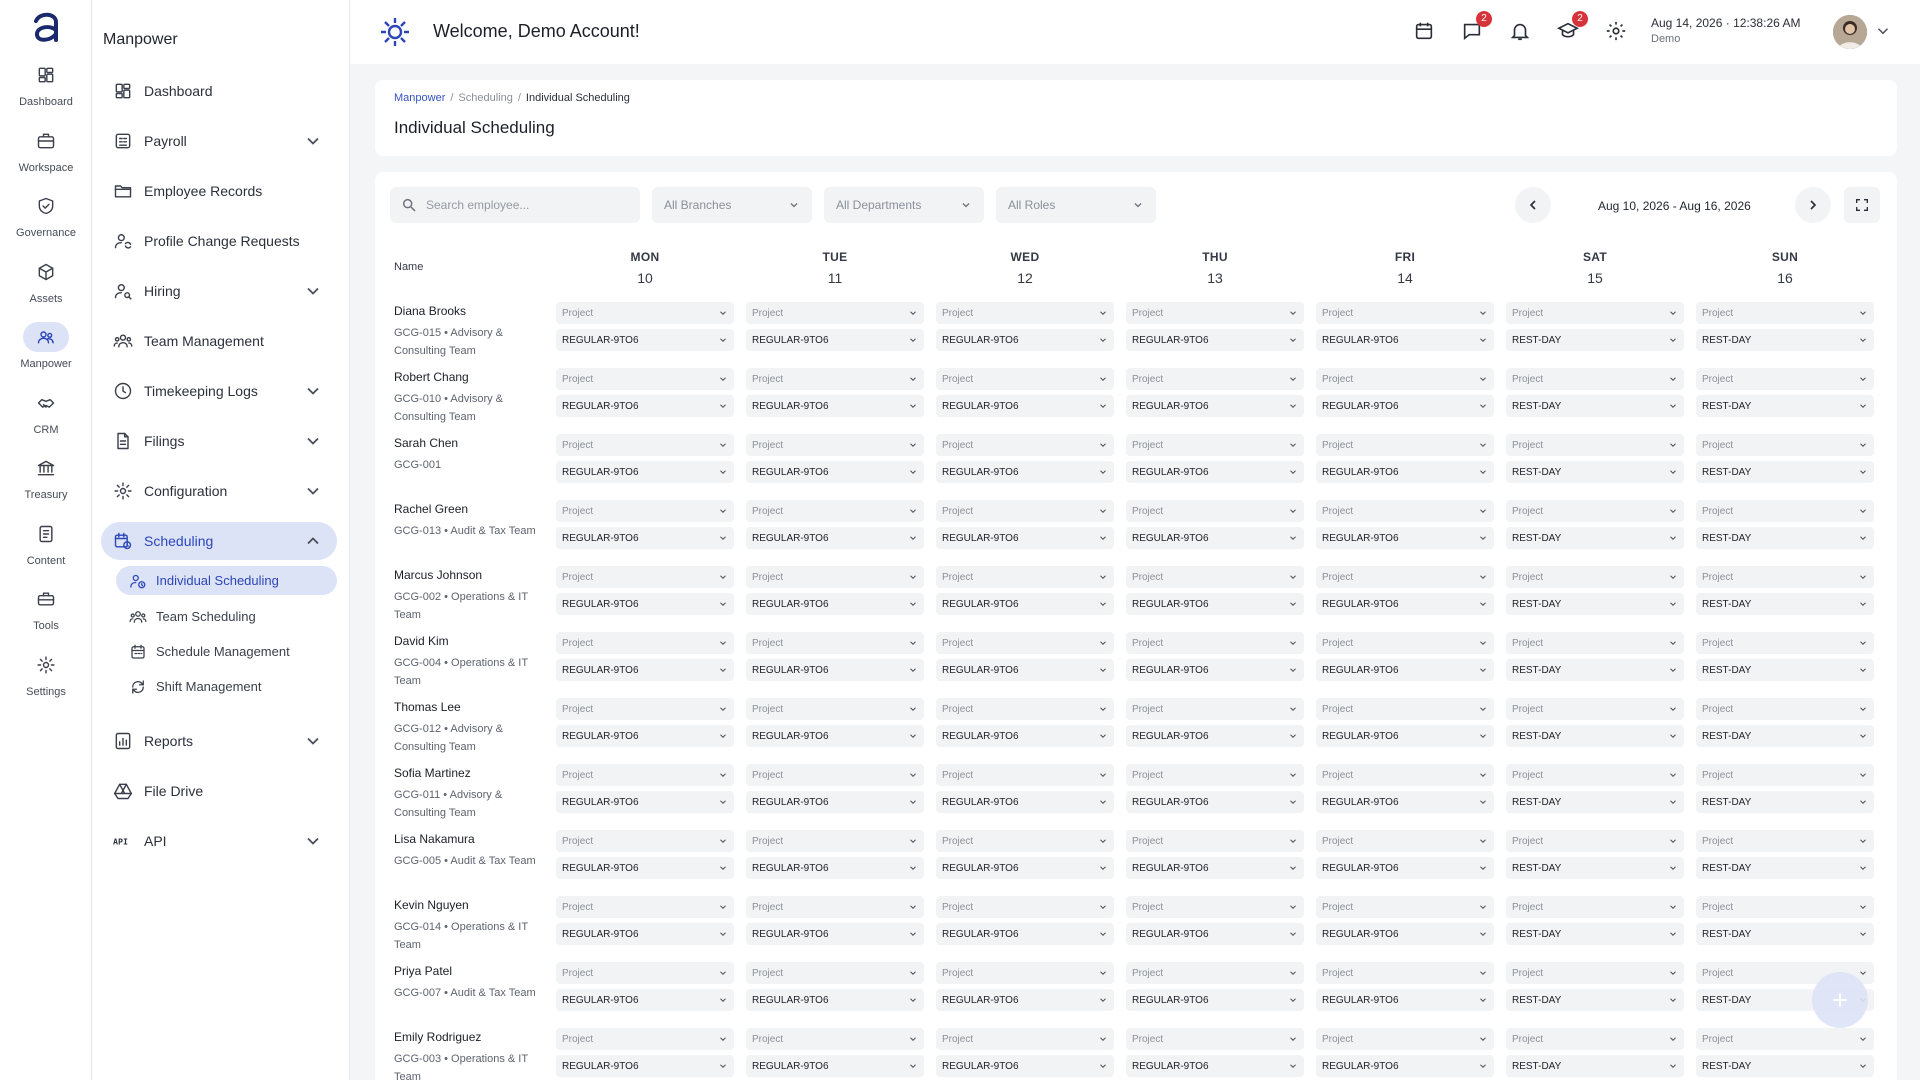 This screenshot has height=1080, width=1920. Describe the element at coordinates (219, 291) in the screenshot. I see `menu-item-hiring: Hiring` at that location.